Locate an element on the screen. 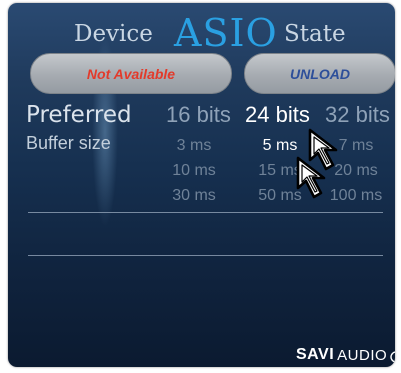  buffer-option-3ms: 3 ms is located at coordinates (194, 146).